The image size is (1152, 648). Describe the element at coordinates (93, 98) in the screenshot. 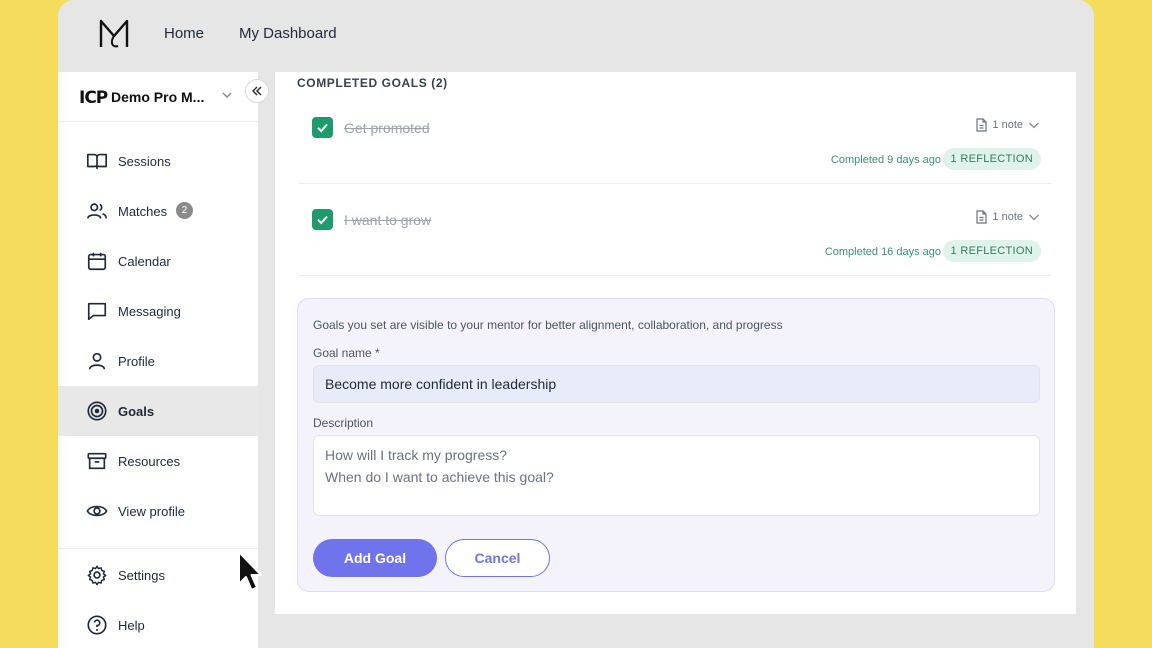

I see `org-logo: ICP` at that location.